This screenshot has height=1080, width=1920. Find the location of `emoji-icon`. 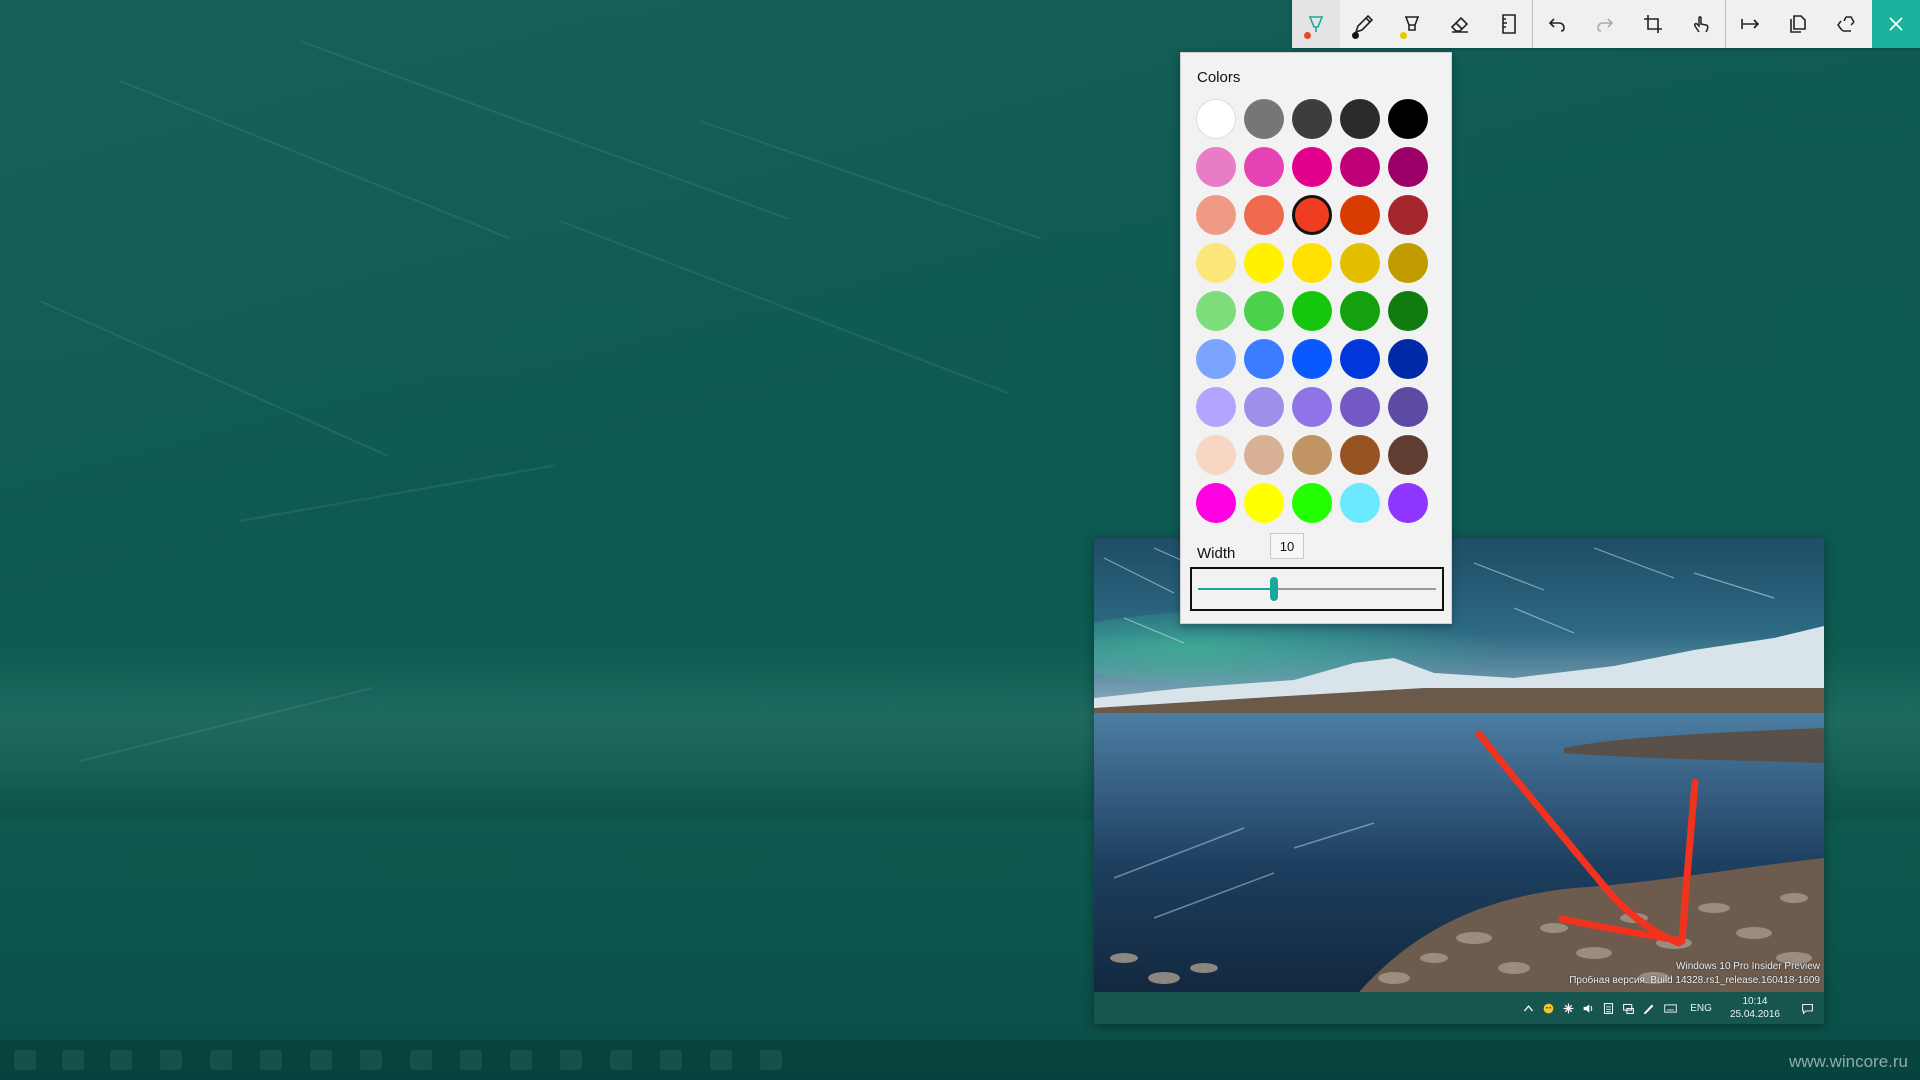

emoji-icon is located at coordinates (1548, 1008).